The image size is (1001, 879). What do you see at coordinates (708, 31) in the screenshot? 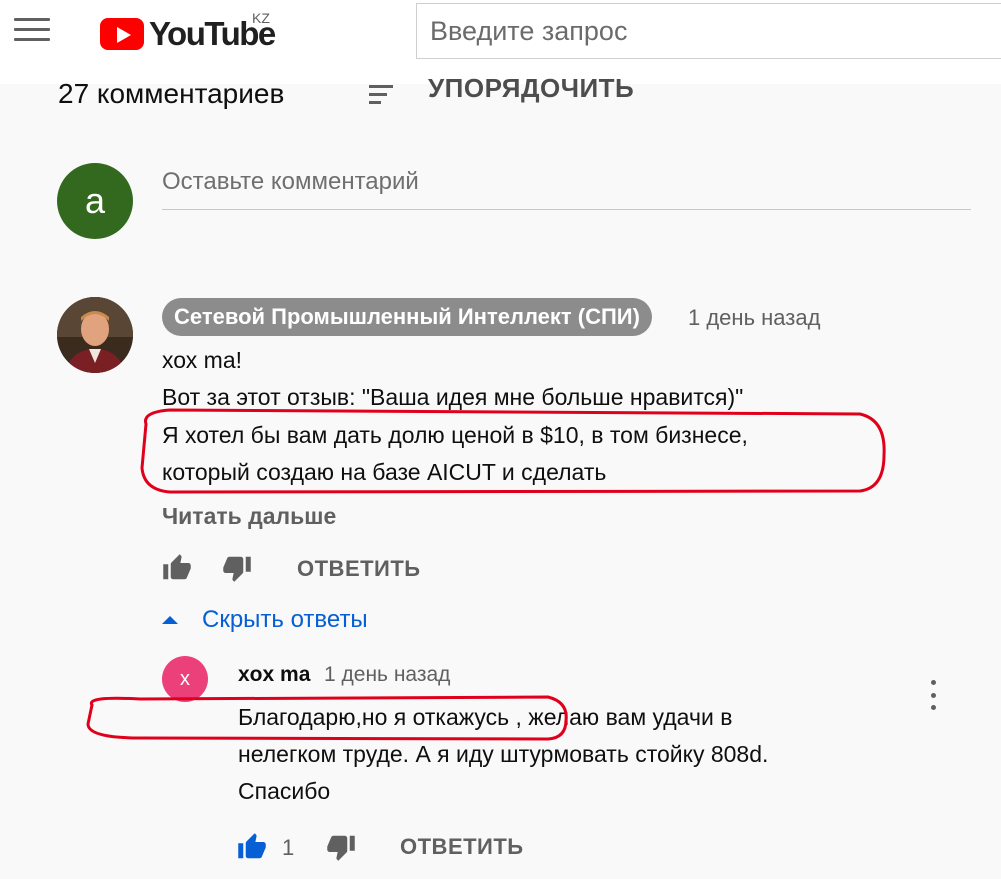
I see `search-input: Введите запрос` at bounding box center [708, 31].